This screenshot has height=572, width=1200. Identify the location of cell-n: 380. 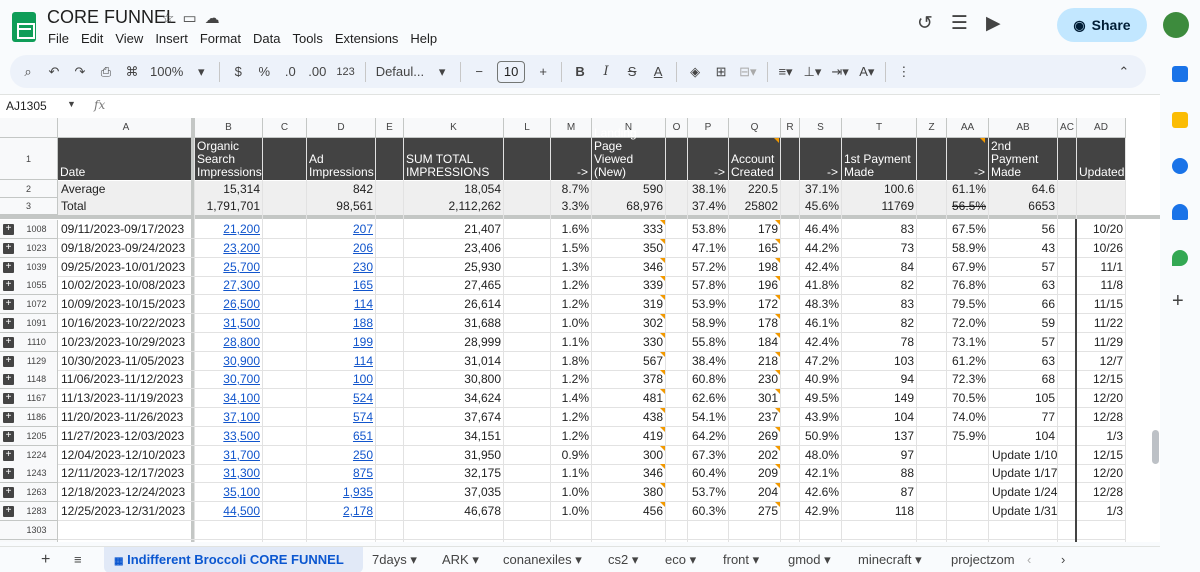
(629, 492).